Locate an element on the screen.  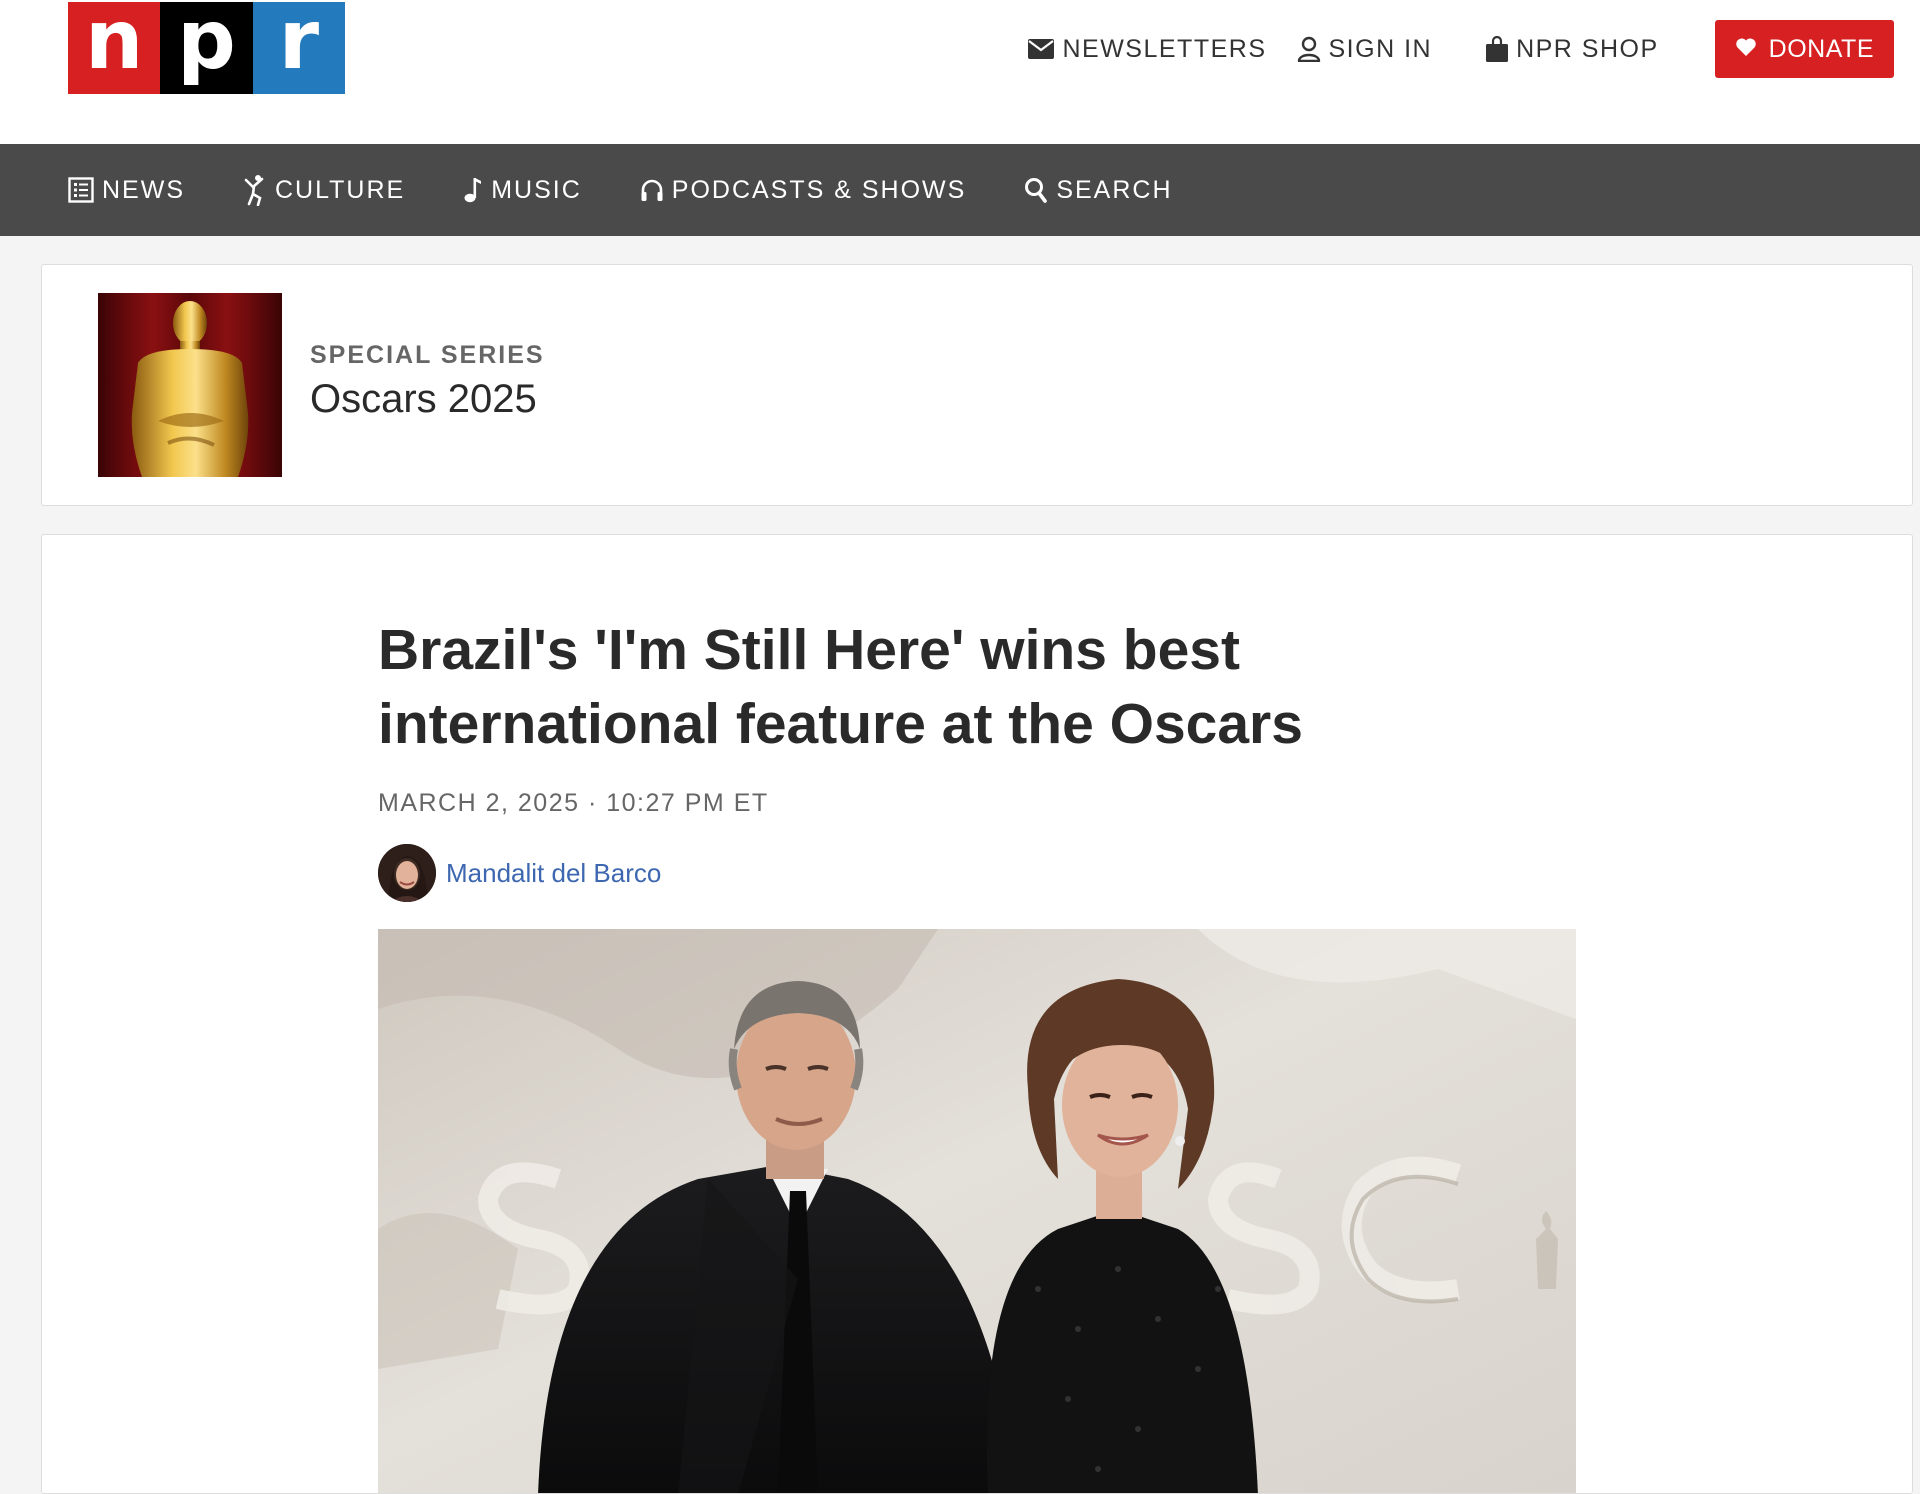
sign-in-link: SIGN IN is located at coordinates (1365, 49).